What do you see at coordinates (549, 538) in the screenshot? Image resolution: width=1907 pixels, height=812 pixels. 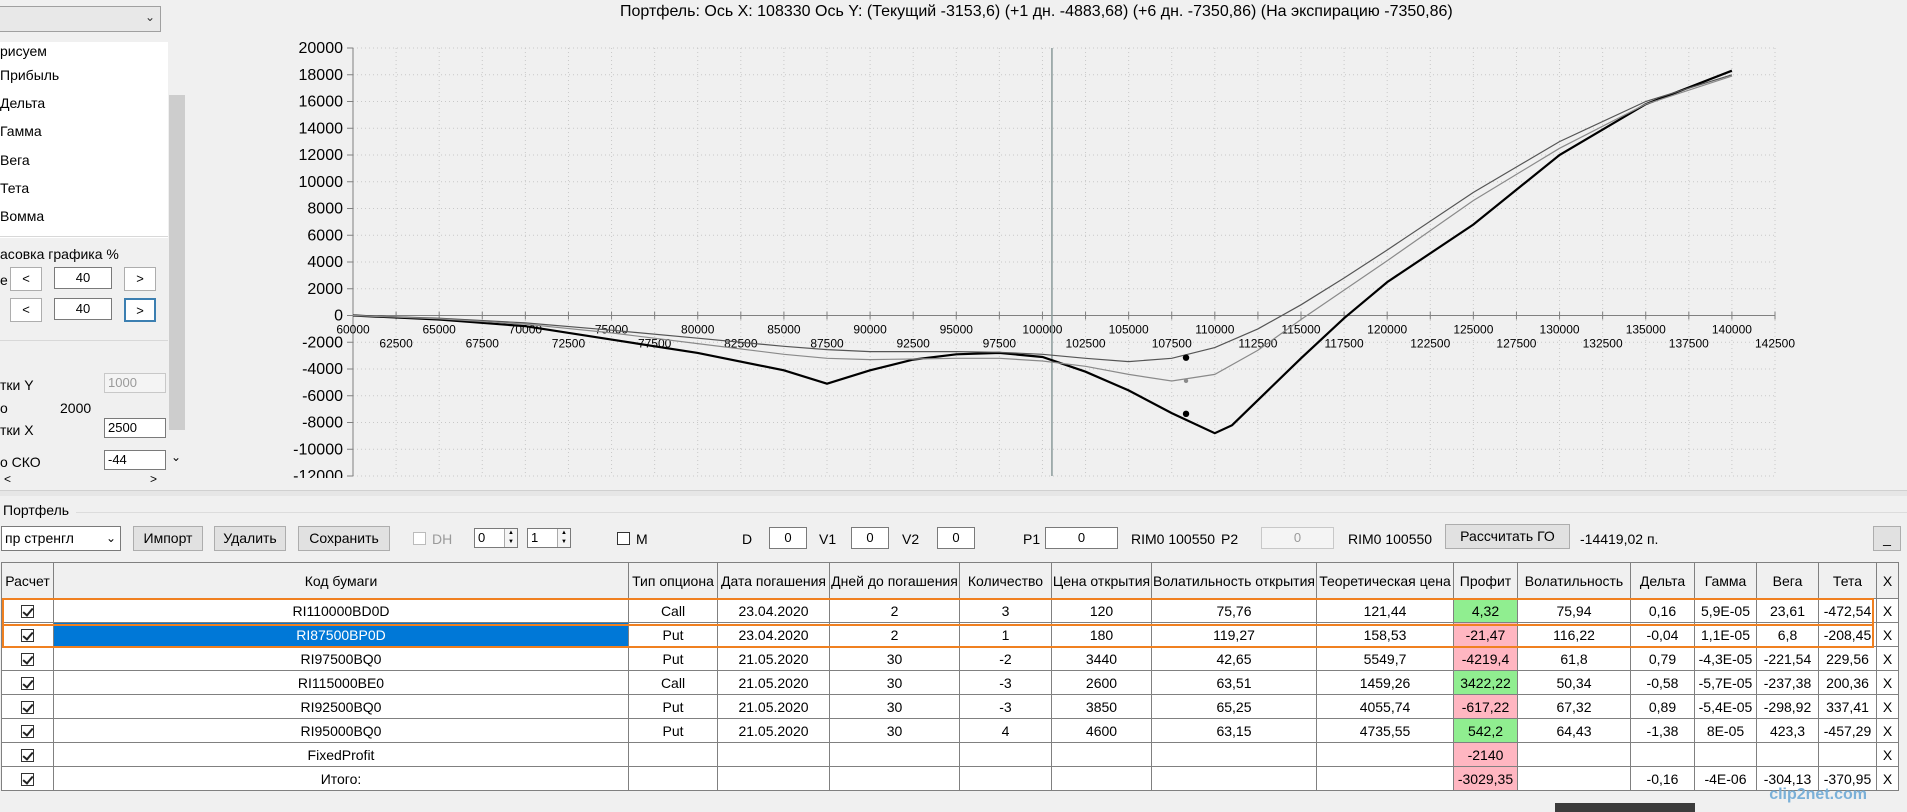 I see `spin2-input: 1 ▲ ▼` at bounding box center [549, 538].